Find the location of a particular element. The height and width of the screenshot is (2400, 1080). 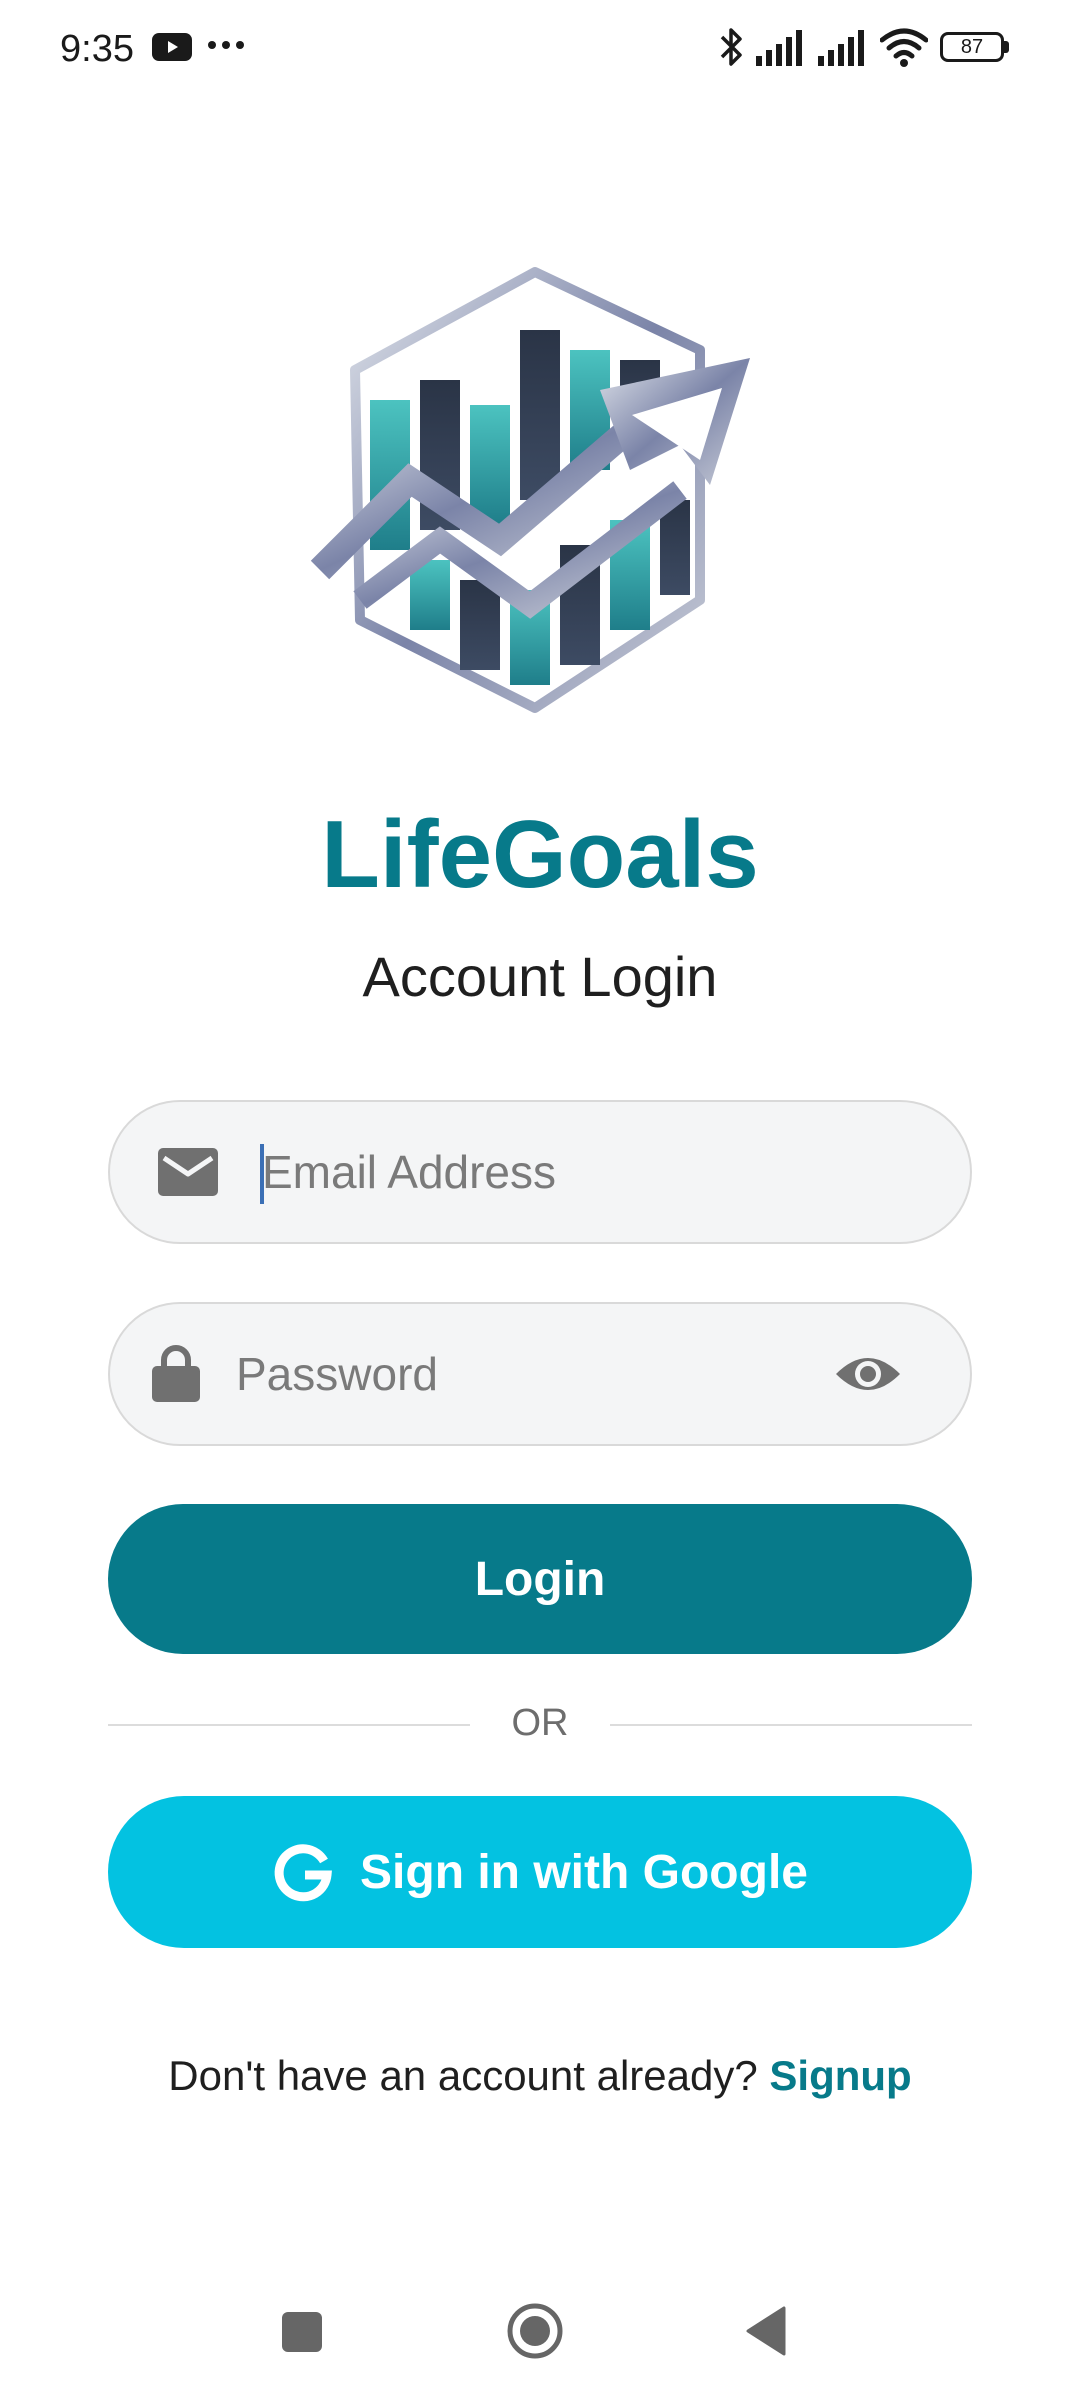

lock-icon is located at coordinates (176, 1373).